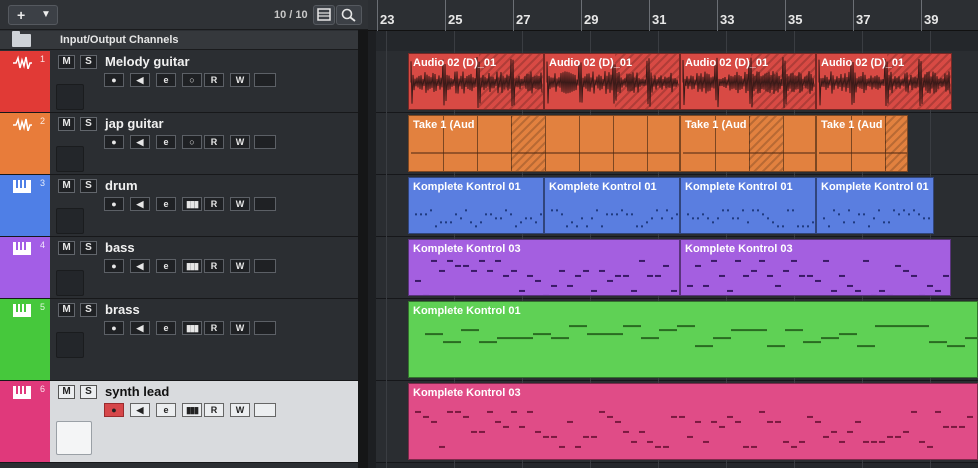 The width and height of the screenshot is (978, 468). What do you see at coordinates (184, 422) in the screenshot?
I see `track-header: 6 M Ssynth lead ● ◀ e ▮▮▮ R W` at bounding box center [184, 422].